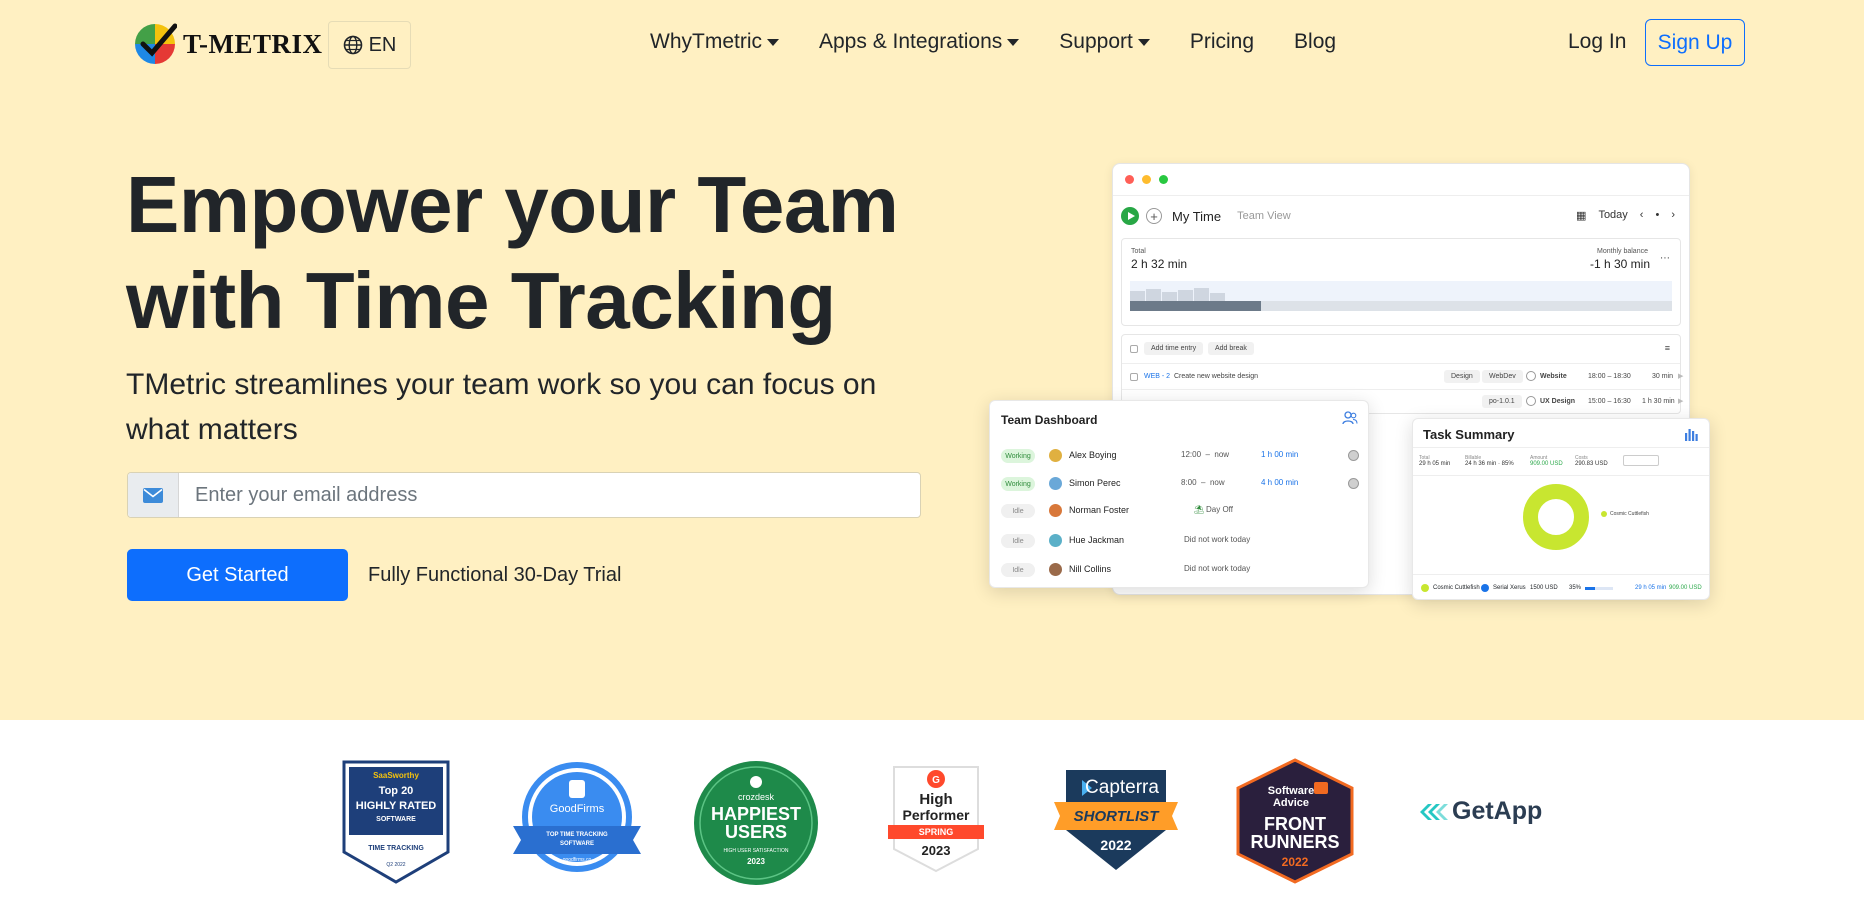 This screenshot has width=1864, height=904. Describe the element at coordinates (237, 575) in the screenshot. I see `get-started-button: Get Started` at that location.